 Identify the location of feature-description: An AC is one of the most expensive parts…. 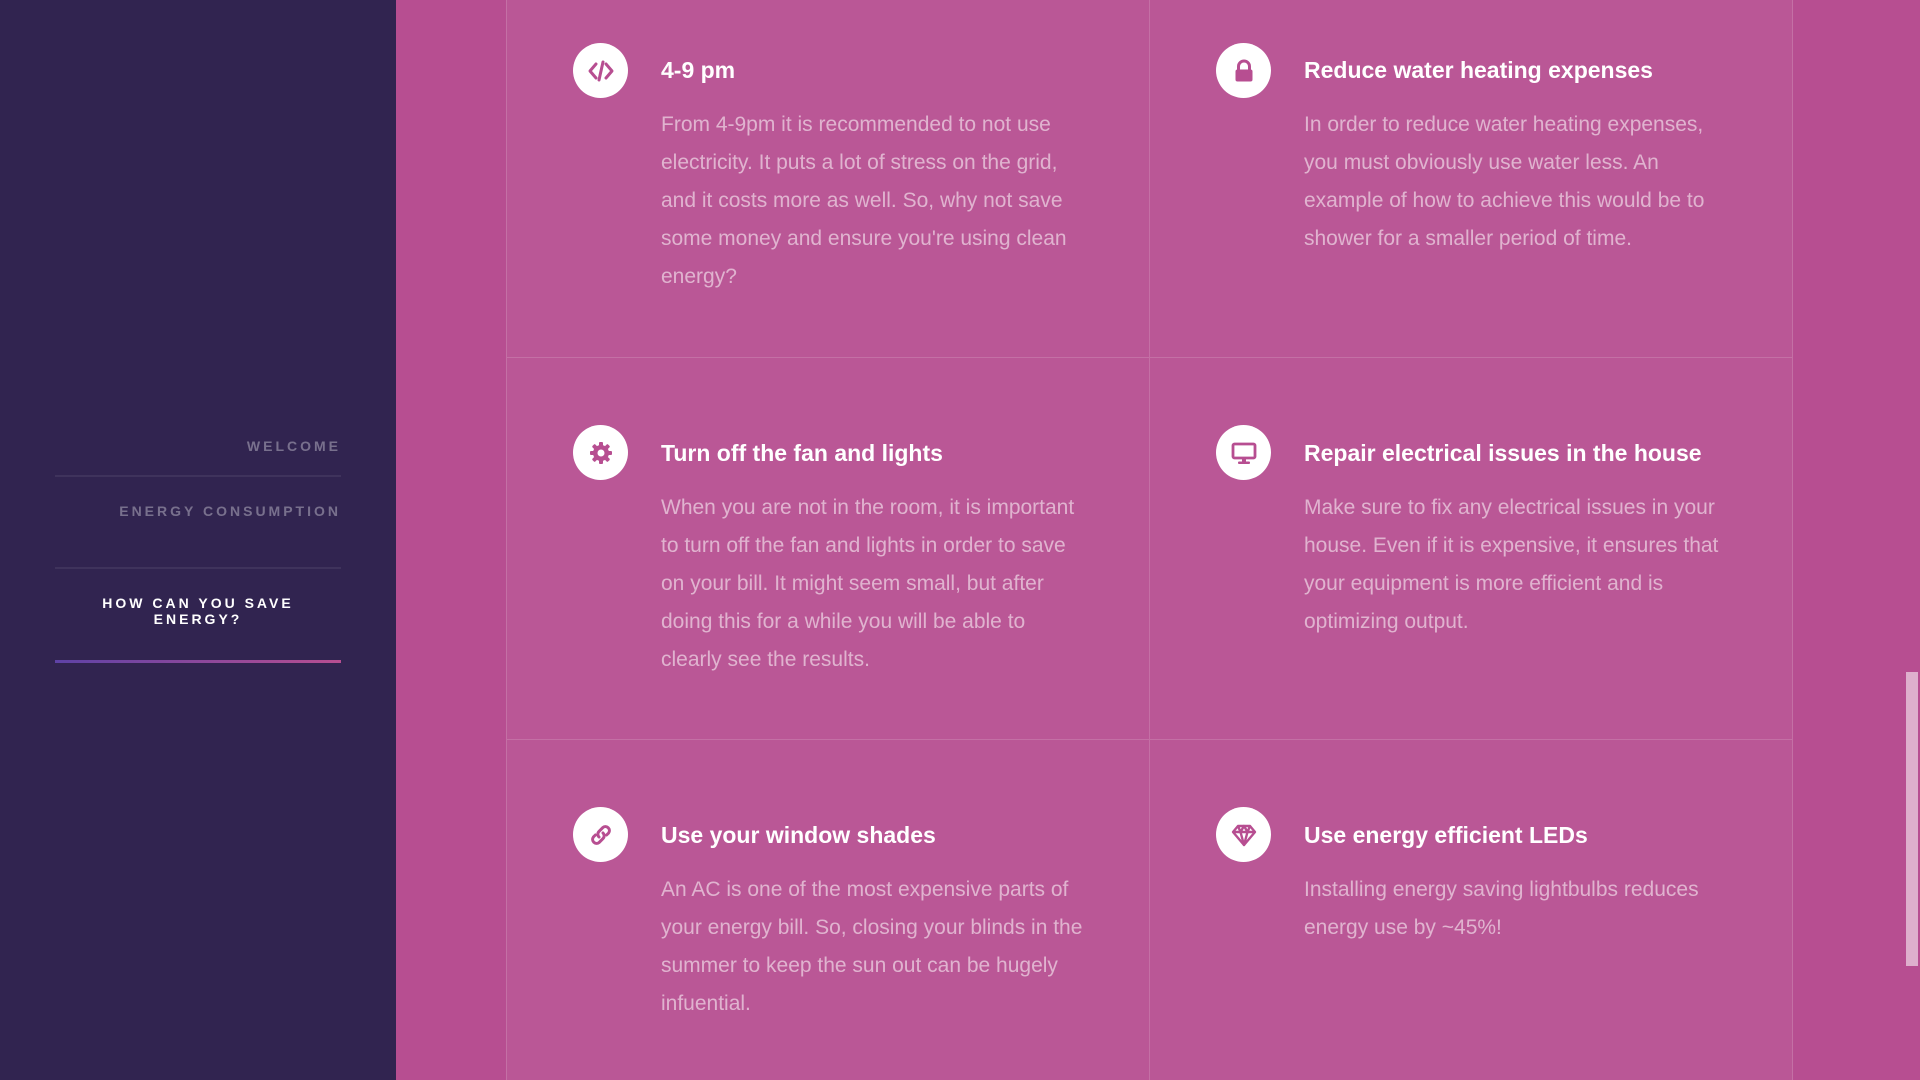
(872, 946).